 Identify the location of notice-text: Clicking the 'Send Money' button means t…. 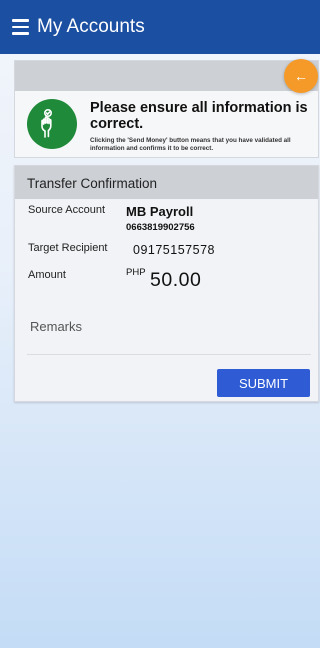
(190, 144).